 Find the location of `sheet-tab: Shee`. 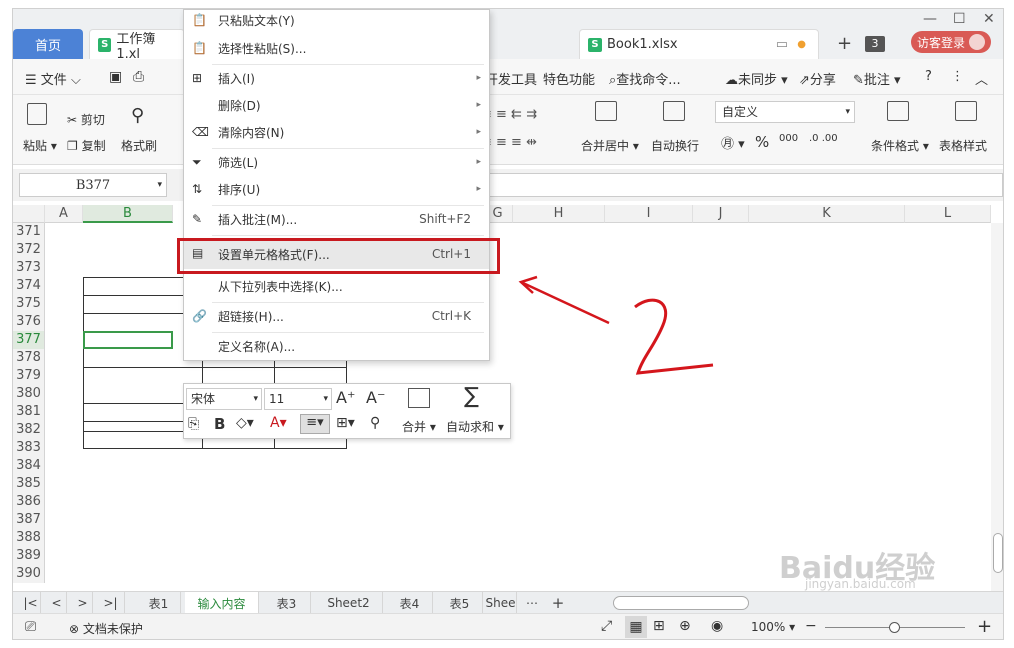

sheet-tab: Shee is located at coordinates (501, 603).